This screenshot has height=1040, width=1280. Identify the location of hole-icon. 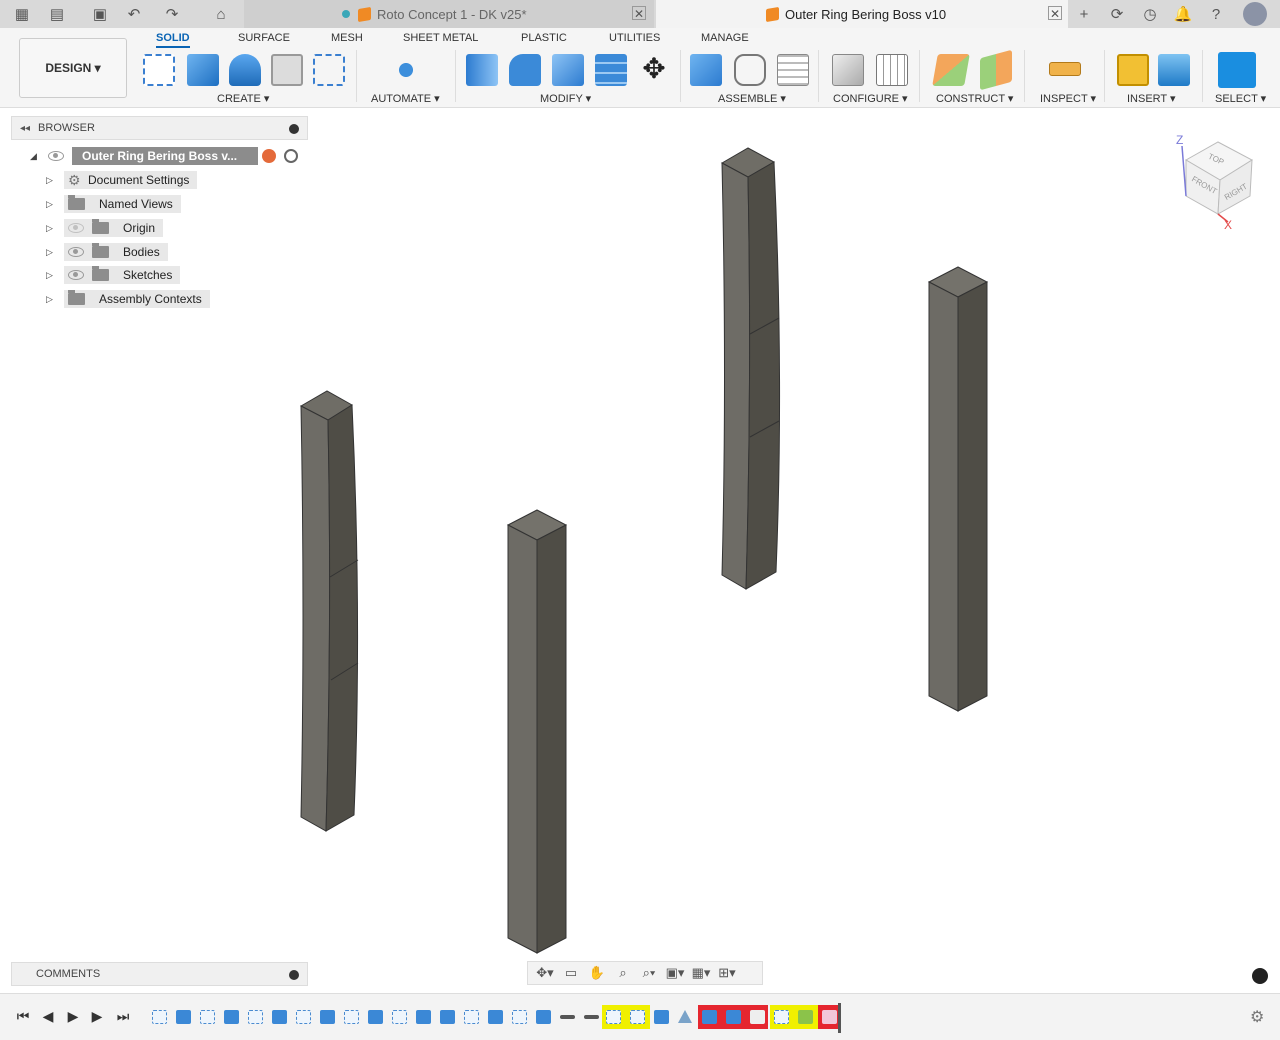
(287, 70).